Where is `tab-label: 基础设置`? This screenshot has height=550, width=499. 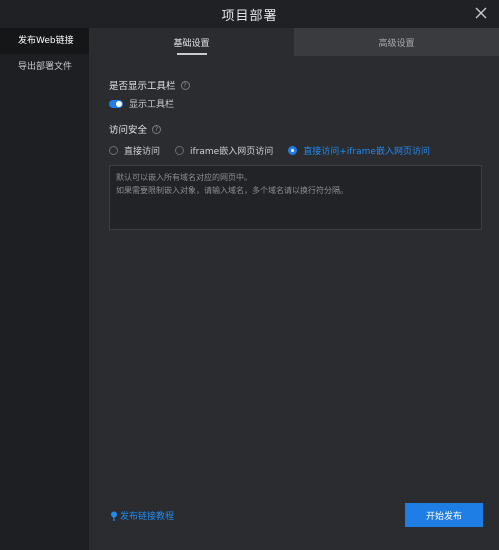
tab-label: 基础设置 is located at coordinates (191, 43).